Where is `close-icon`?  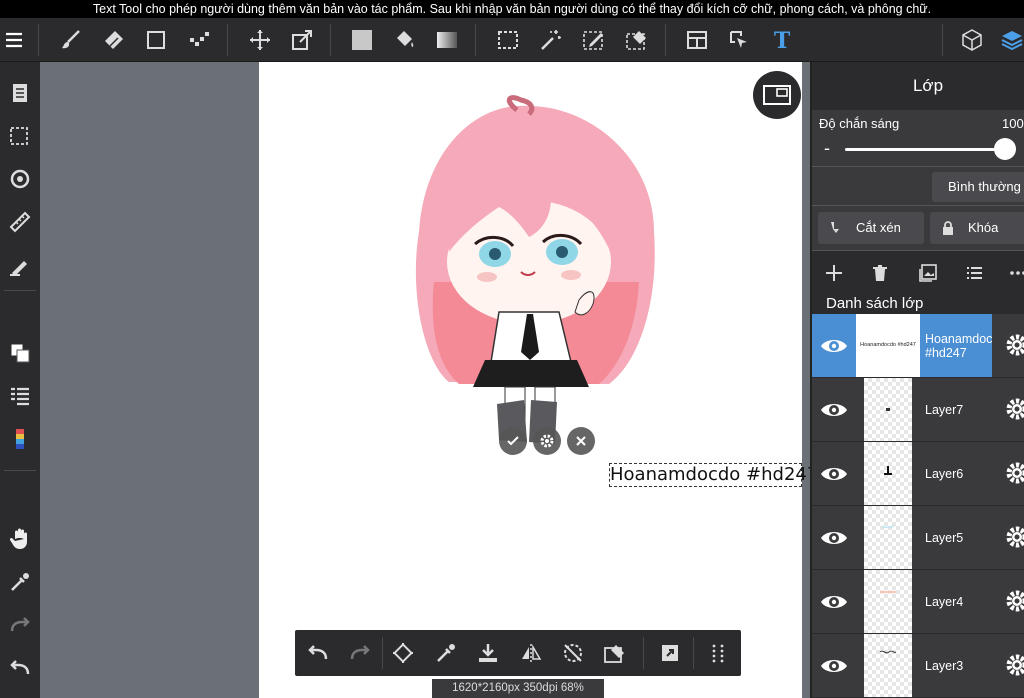 close-icon is located at coordinates (581, 441).